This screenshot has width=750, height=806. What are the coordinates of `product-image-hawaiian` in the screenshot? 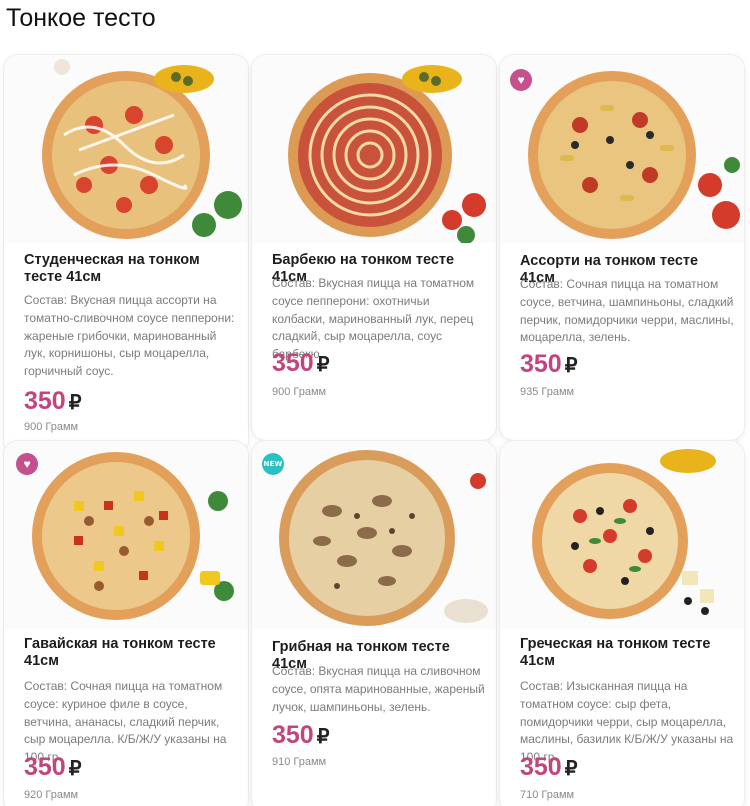 It's located at (126, 535).